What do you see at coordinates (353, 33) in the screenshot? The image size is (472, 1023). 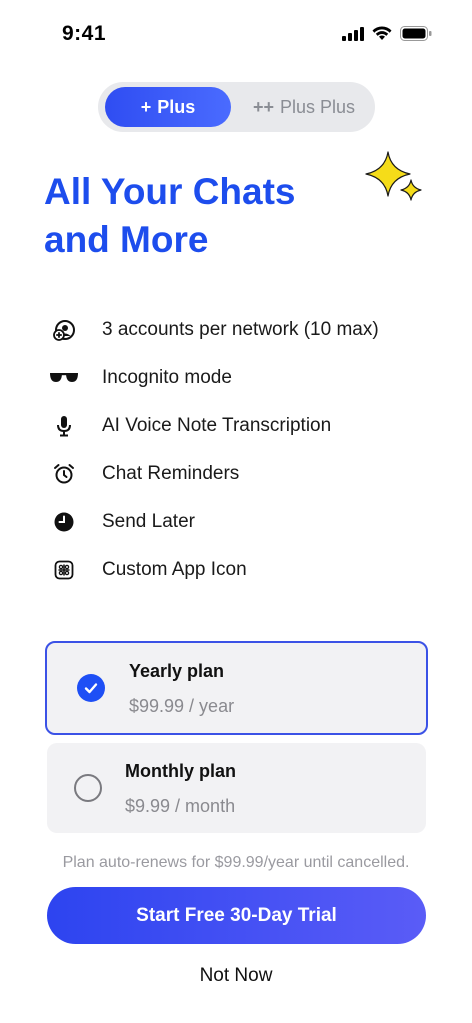 I see `cellular-signal-icon` at bounding box center [353, 33].